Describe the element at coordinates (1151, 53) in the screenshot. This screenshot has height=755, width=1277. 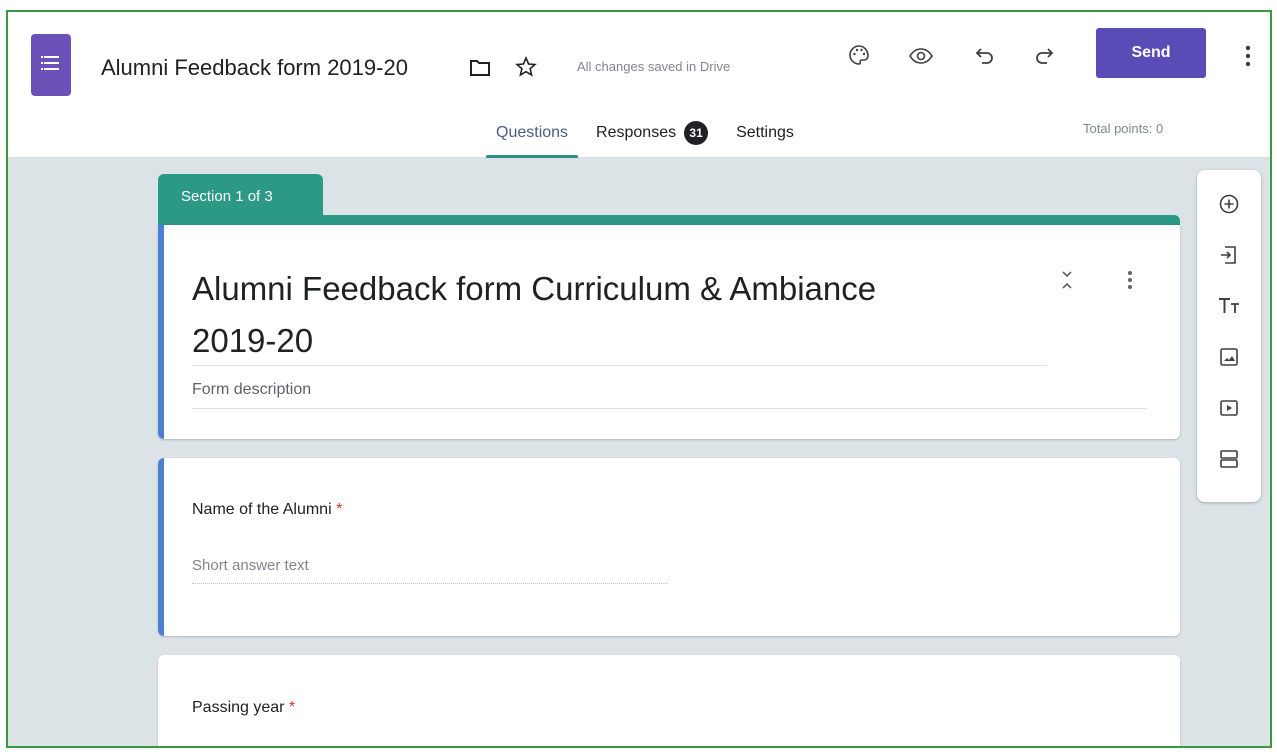
I see `send-button: Send` at that location.